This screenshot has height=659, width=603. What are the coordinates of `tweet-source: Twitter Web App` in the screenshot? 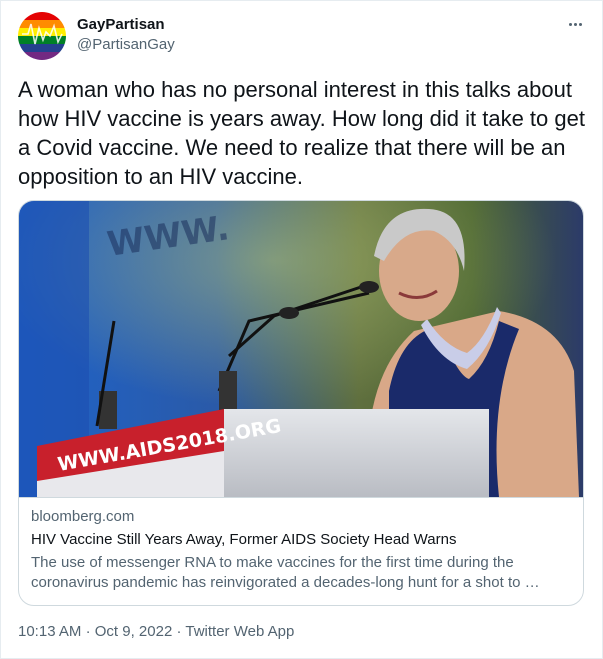 It's located at (240, 631).